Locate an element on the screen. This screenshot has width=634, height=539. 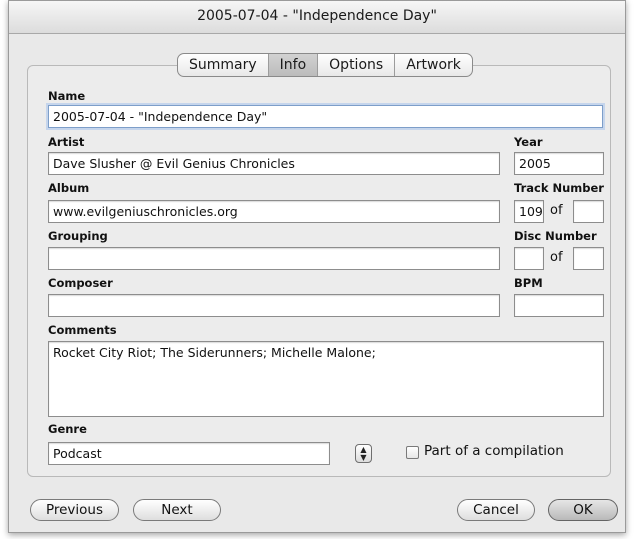
track-of-label: of is located at coordinates (556, 210).